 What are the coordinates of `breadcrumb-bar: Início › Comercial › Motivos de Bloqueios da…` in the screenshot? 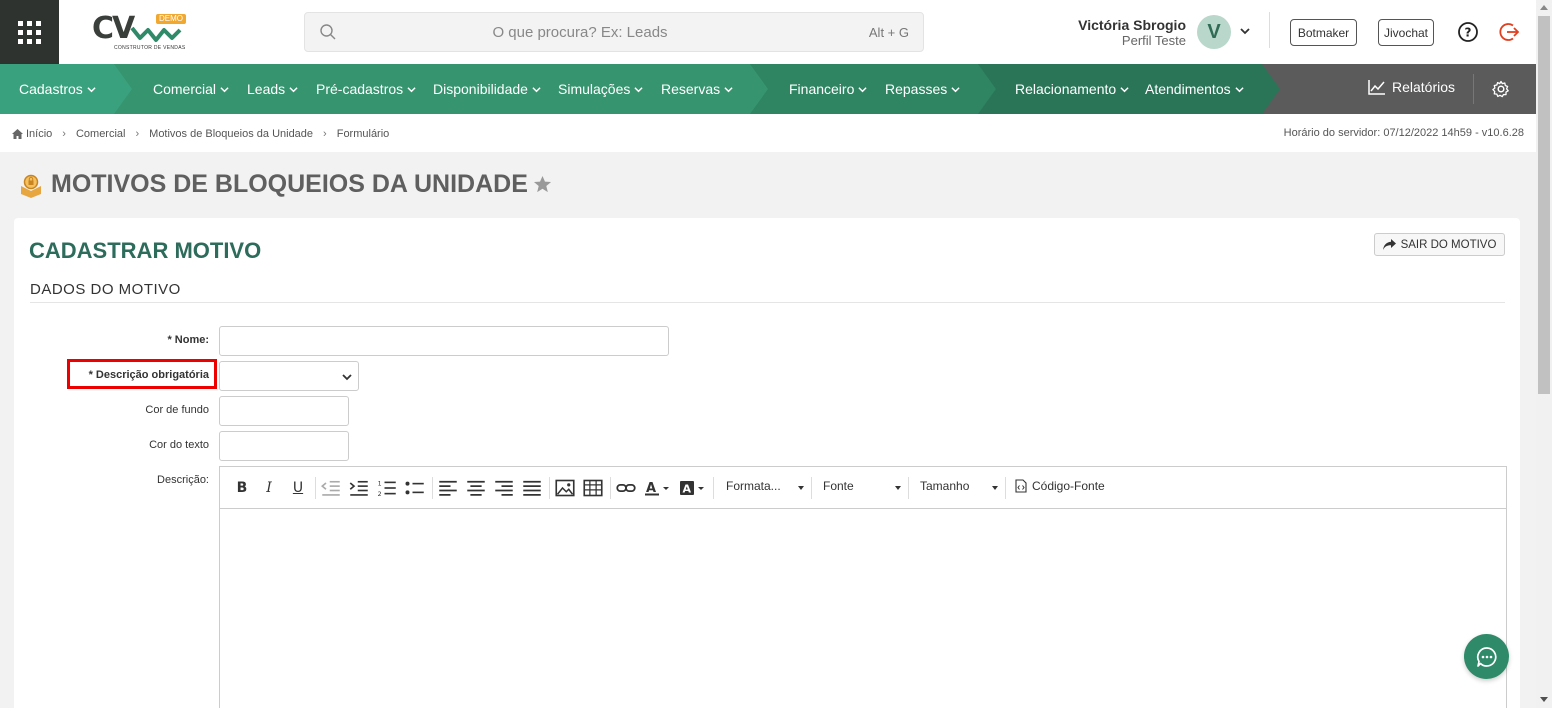 It's located at (768, 133).